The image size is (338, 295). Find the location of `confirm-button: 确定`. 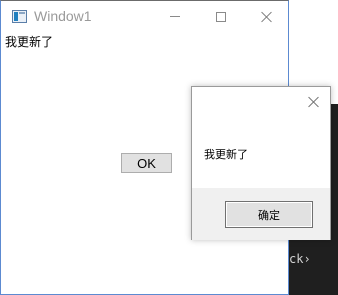

confirm-button: 确定 is located at coordinates (269, 214).